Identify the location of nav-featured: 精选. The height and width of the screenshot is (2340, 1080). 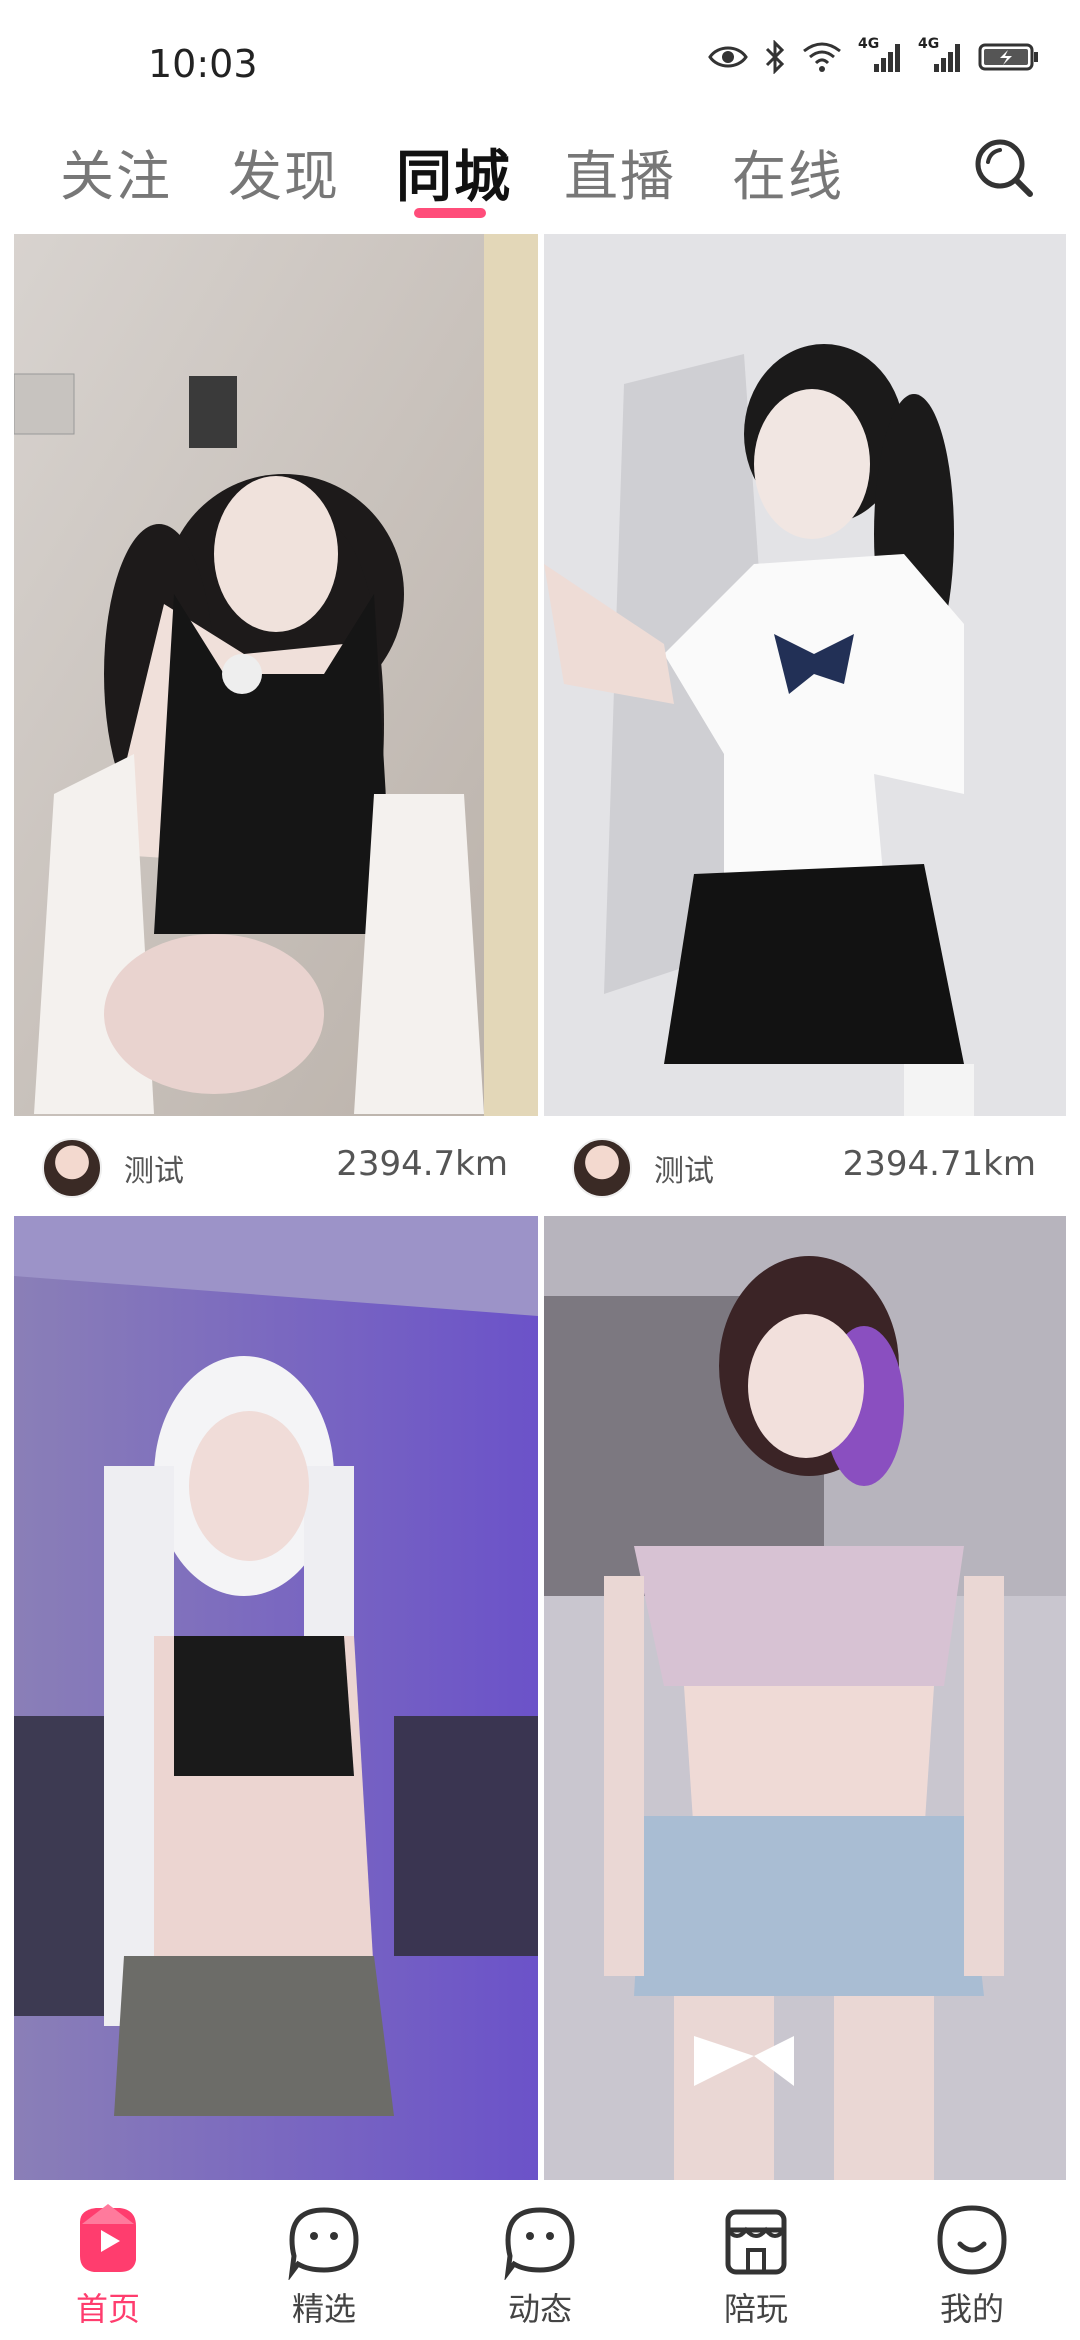
(324, 2265).